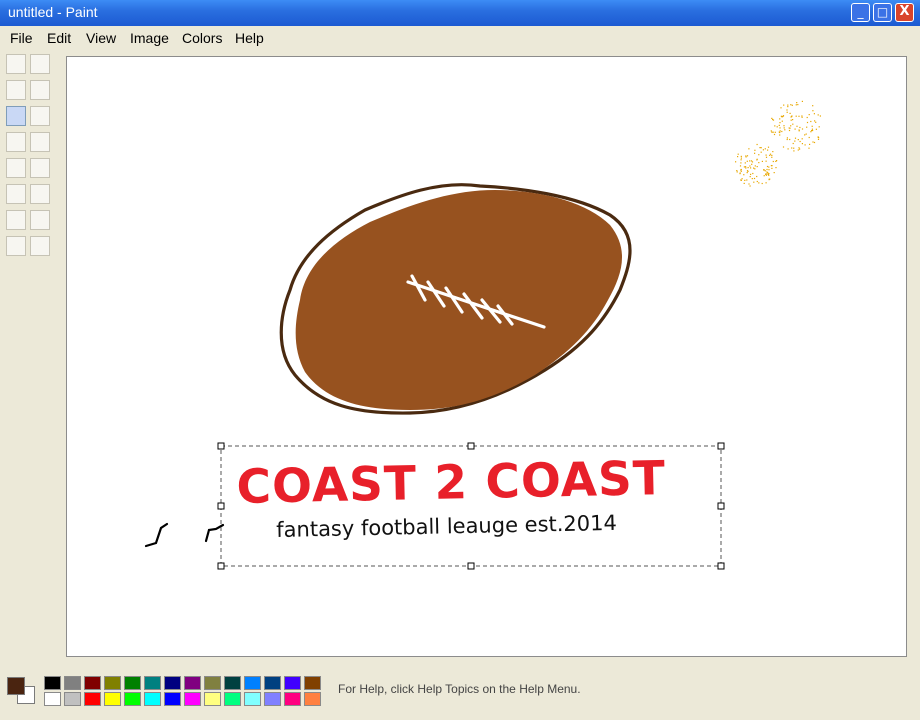 The height and width of the screenshot is (720, 920). I want to click on banner-title: COAST 2 COAST, so click(451, 483).